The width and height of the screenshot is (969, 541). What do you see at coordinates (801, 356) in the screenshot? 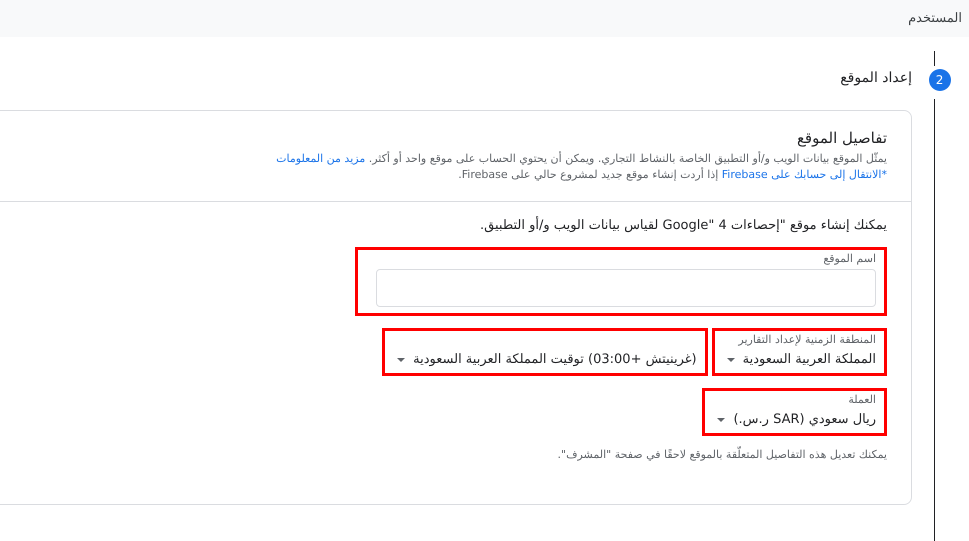
I see `dropdown: المملكة العربية السعودية` at bounding box center [801, 356].